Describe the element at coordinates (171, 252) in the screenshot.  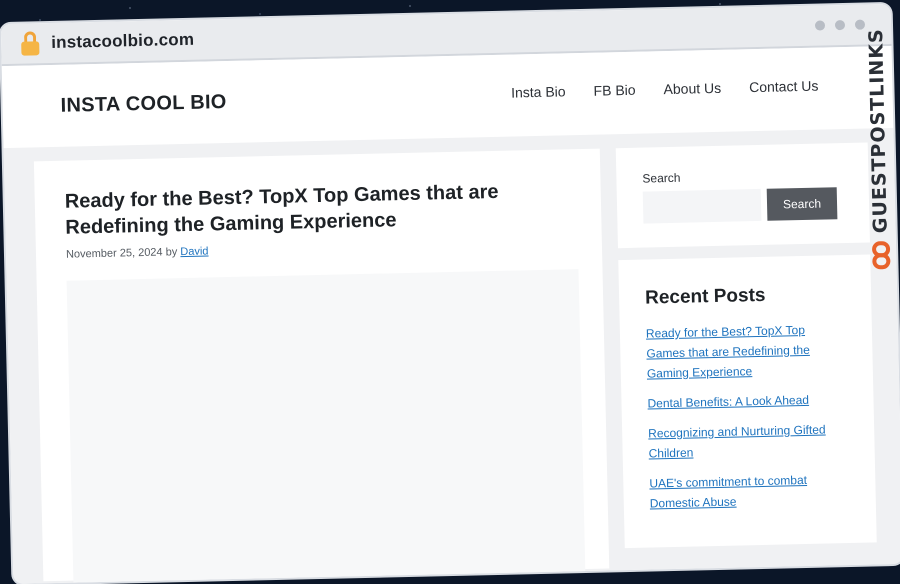
I see `post-by: by` at that location.